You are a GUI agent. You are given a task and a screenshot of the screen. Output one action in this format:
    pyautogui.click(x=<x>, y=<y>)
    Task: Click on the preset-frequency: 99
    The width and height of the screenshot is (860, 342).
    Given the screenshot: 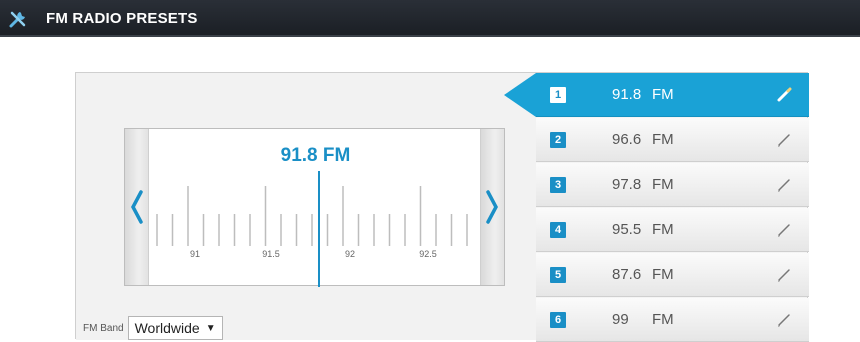 What is the action you would take?
    pyautogui.click(x=620, y=319)
    